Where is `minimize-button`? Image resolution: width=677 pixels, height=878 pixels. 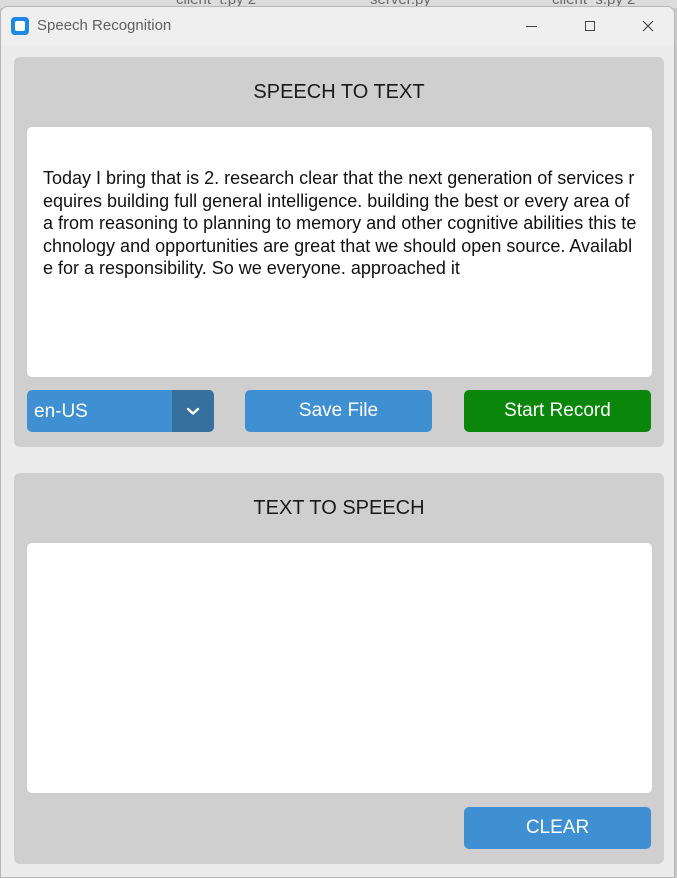 minimize-button is located at coordinates (531, 26).